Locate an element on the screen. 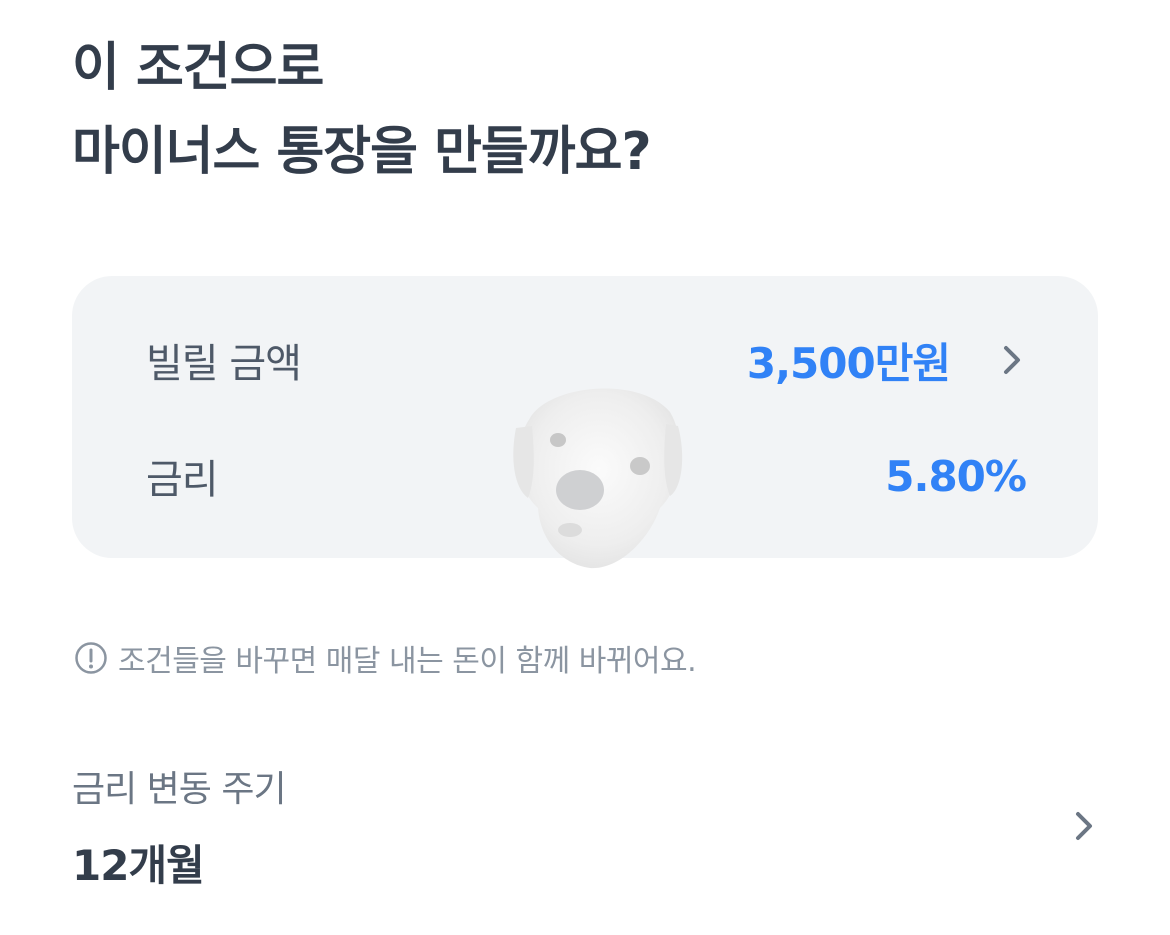 This screenshot has width=1170, height=935. loan-amount-row: 빌릴 금액 3,500만원 is located at coordinates (586, 360).